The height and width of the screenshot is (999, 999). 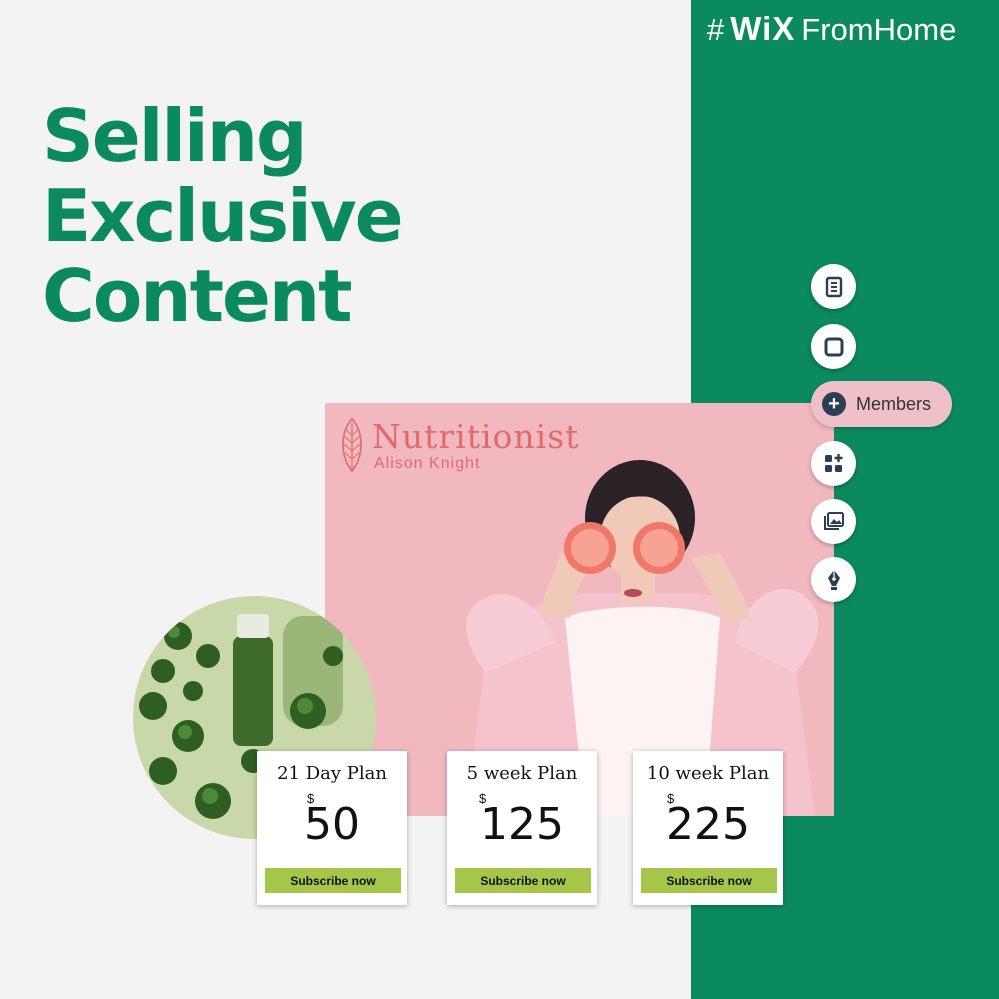 I want to click on square-icon, so click(x=833, y=346).